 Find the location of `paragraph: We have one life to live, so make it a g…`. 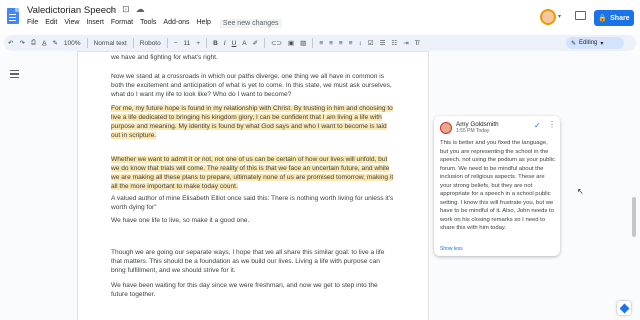

paragraph: We have one life to live, so make it a g… is located at coordinates (253, 220).